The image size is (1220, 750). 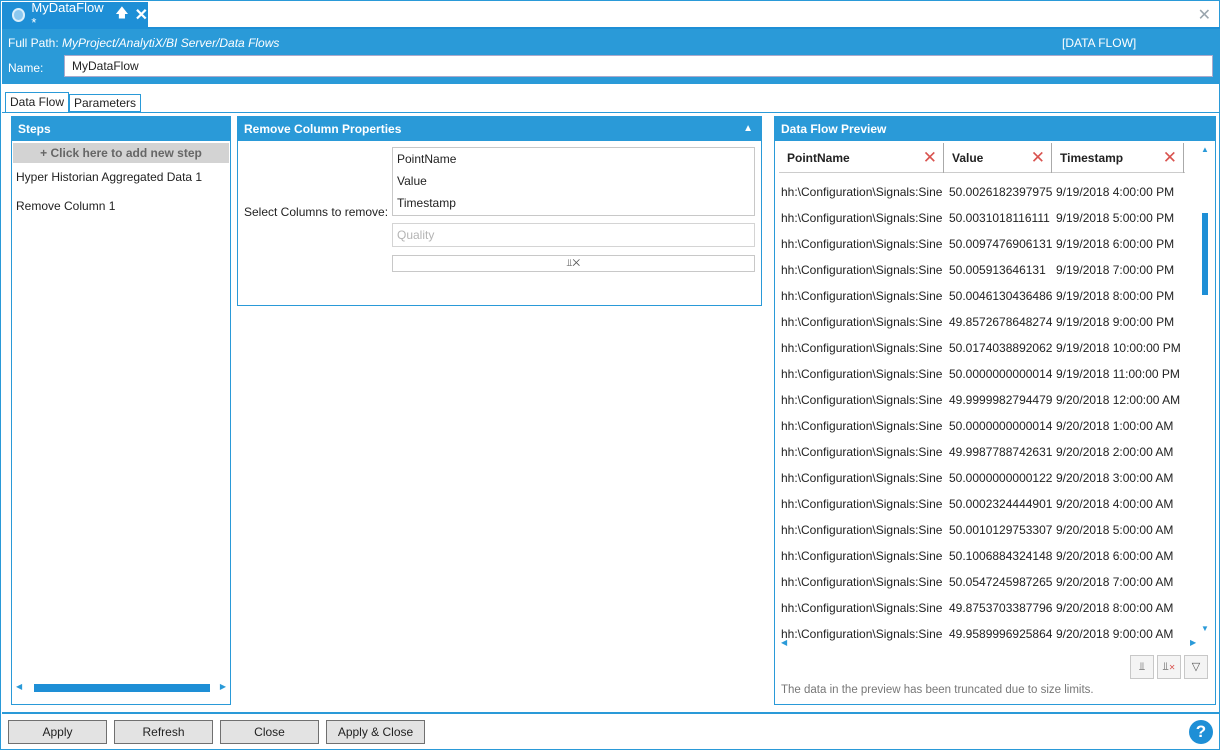 I want to click on pin-icon: 🡅, so click(x=121, y=15).